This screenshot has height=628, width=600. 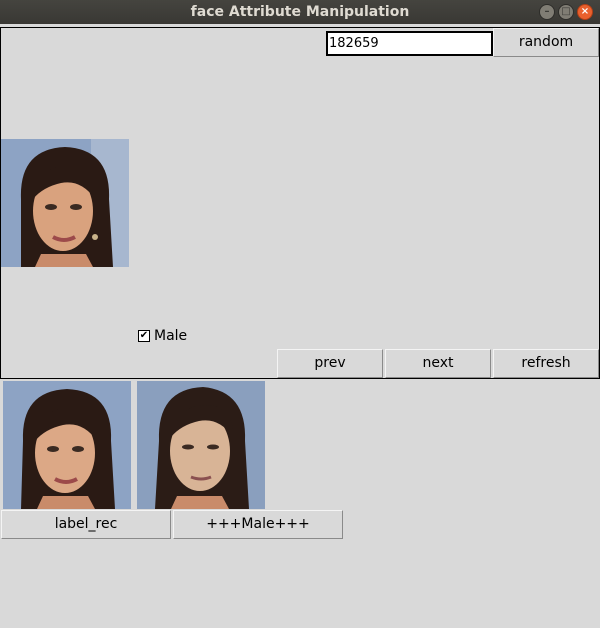 What do you see at coordinates (171, 336) in the screenshot?
I see `male-checkbox-label: Male` at bounding box center [171, 336].